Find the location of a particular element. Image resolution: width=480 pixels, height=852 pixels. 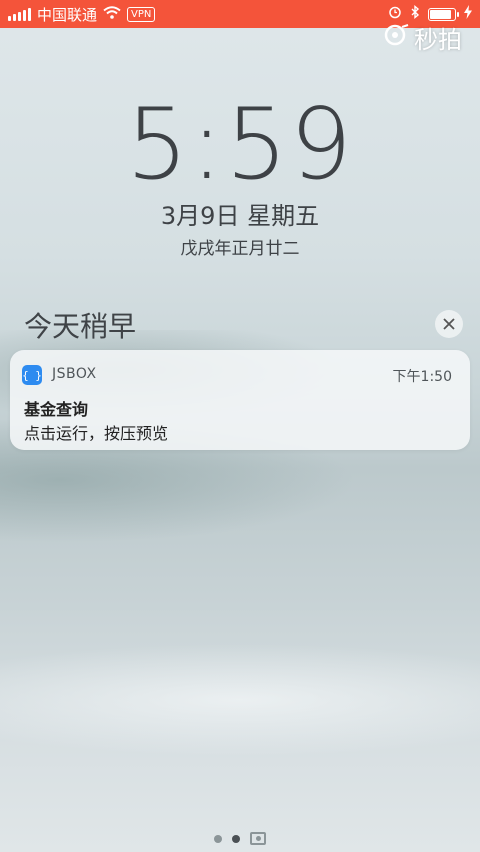

page-indicator is located at coordinates (240, 838).